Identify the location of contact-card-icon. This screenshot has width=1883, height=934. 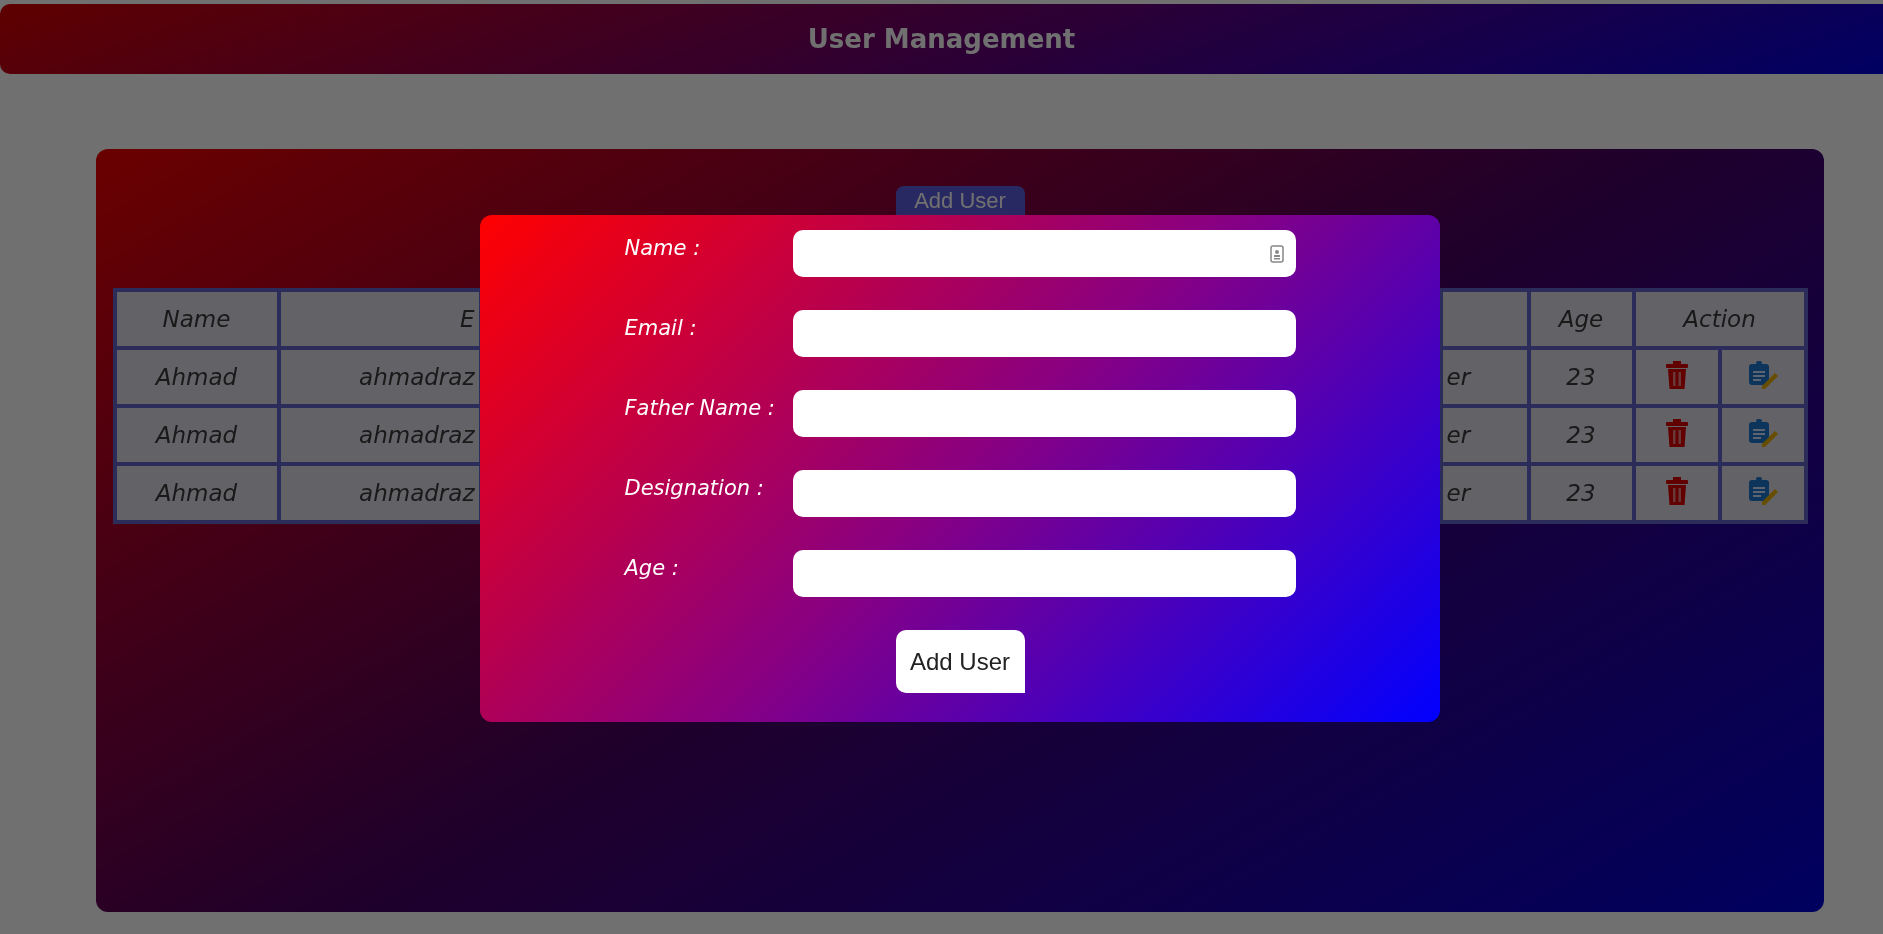
(1276, 253).